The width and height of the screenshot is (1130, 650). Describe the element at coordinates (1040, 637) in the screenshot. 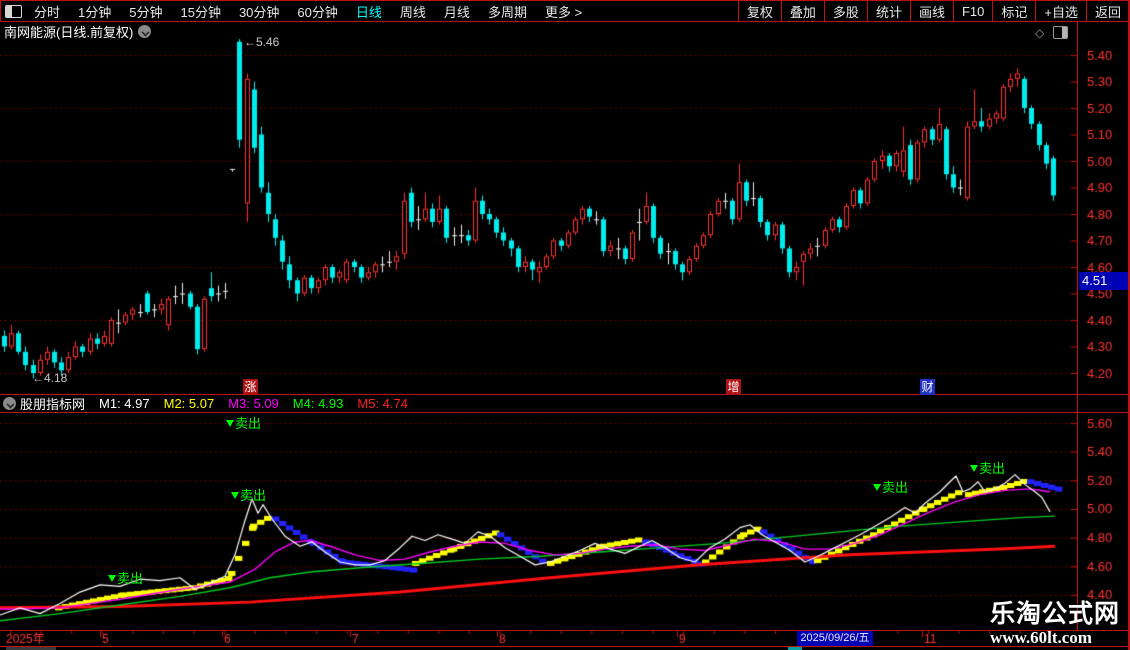

I see `watermark-url: www.60lt.com` at that location.